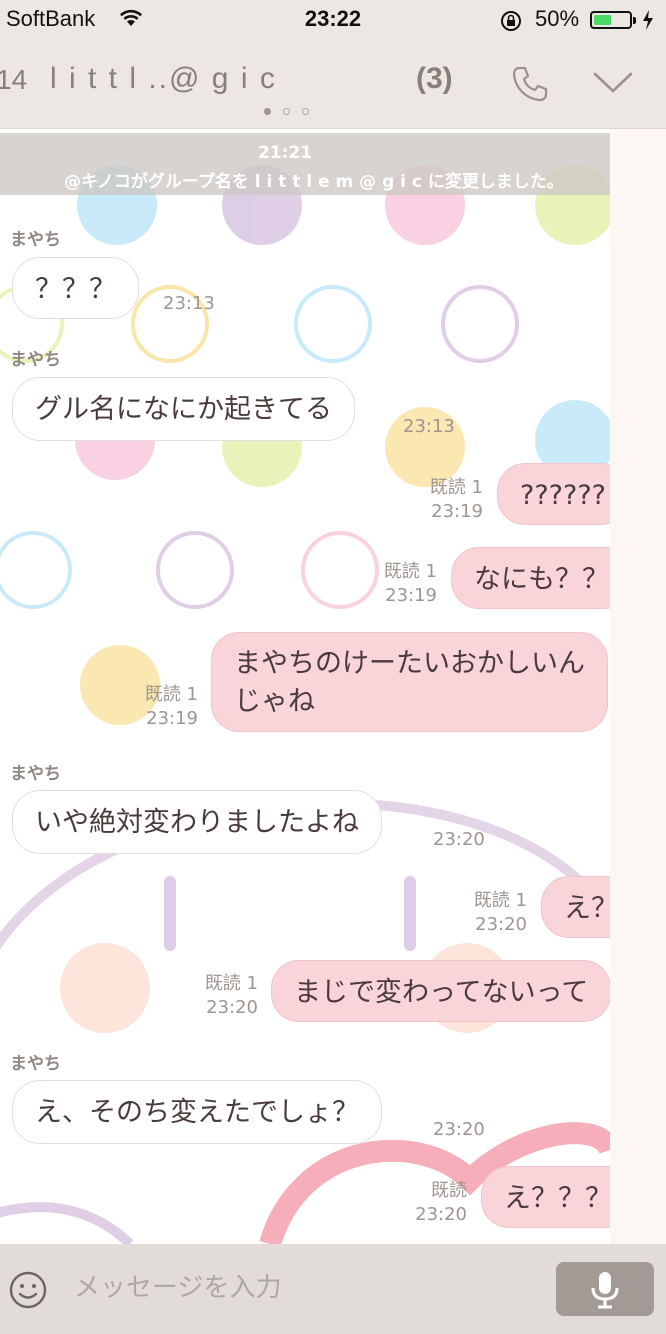  Describe the element at coordinates (75, 288) in the screenshot. I see `message-bubble-incoming: ？？？` at that location.